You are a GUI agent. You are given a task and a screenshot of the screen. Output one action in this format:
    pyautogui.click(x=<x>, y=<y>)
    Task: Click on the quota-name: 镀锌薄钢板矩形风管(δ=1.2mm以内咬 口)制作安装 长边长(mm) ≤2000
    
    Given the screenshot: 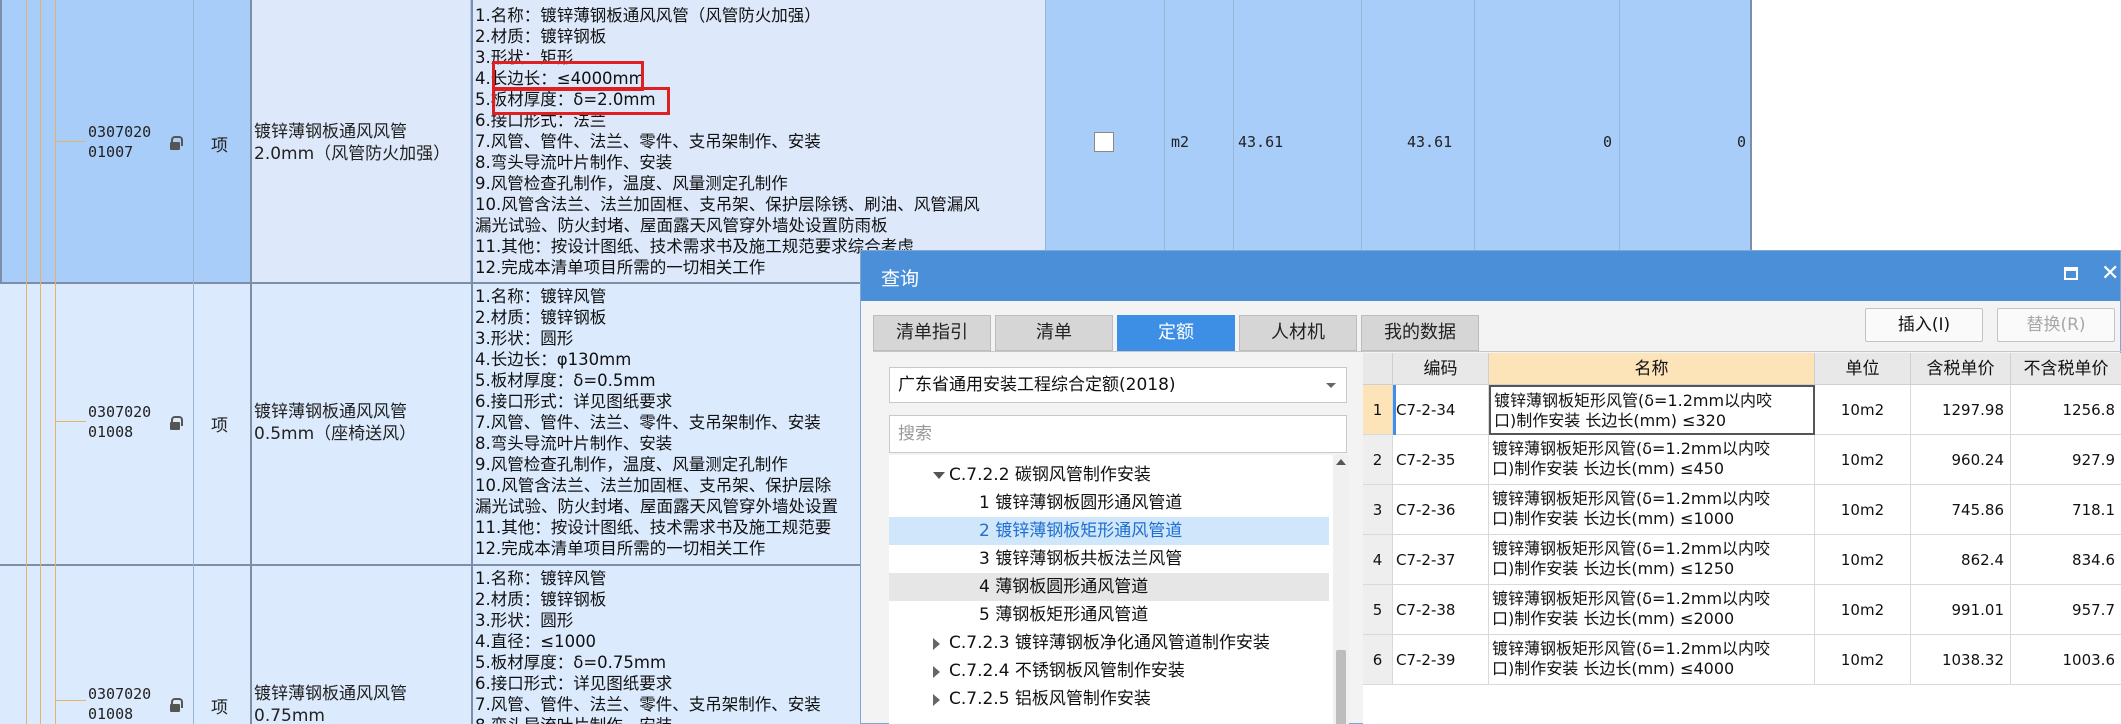 What is the action you would take?
    pyautogui.click(x=1652, y=610)
    